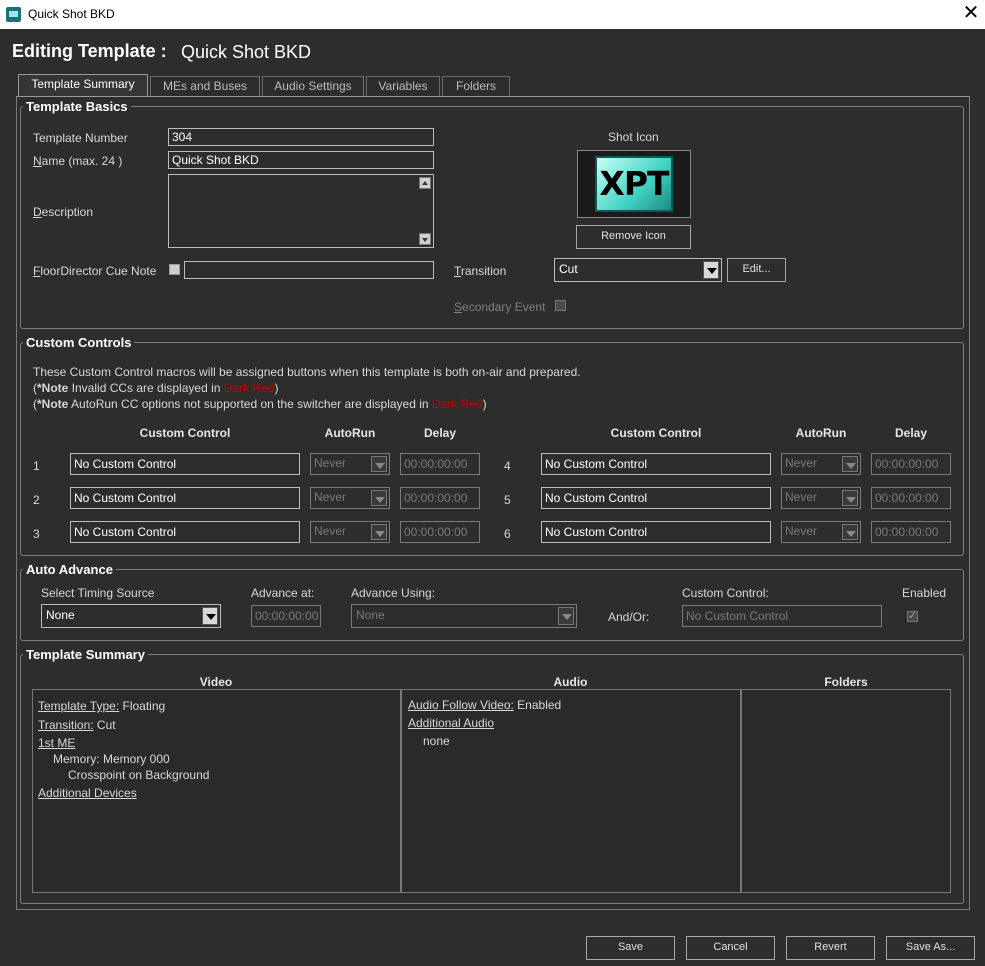 The height and width of the screenshot is (966, 985). Describe the element at coordinates (205, 86) in the screenshot. I see `tab-mes-and-buses: MEs and Buses` at that location.